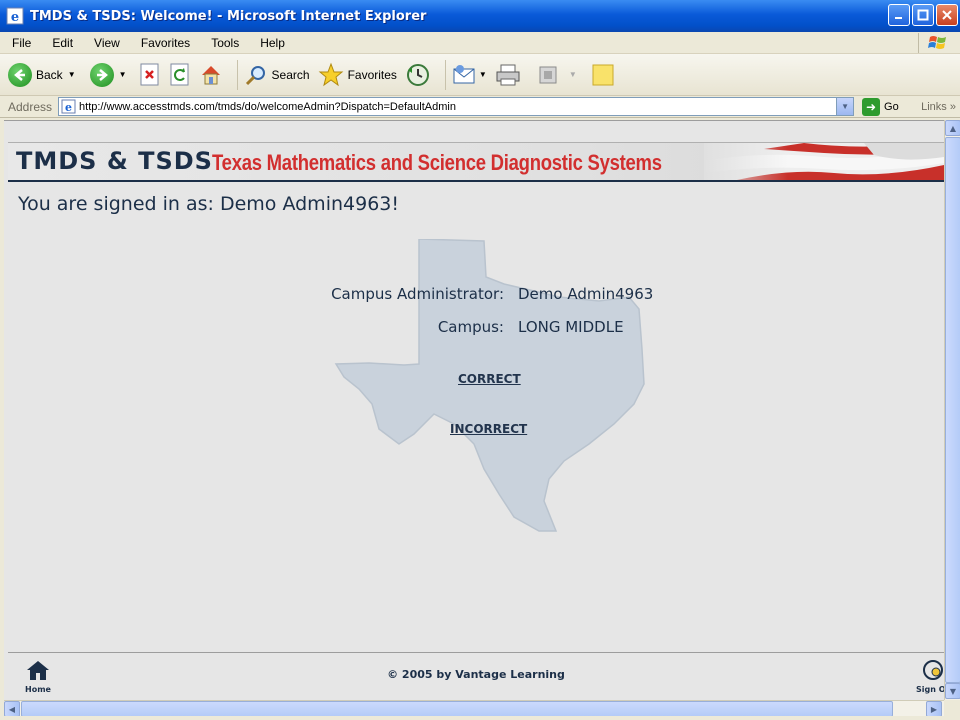 This screenshot has height=720, width=960. What do you see at coordinates (898, 18) in the screenshot?
I see `minimize-icon` at bounding box center [898, 18].